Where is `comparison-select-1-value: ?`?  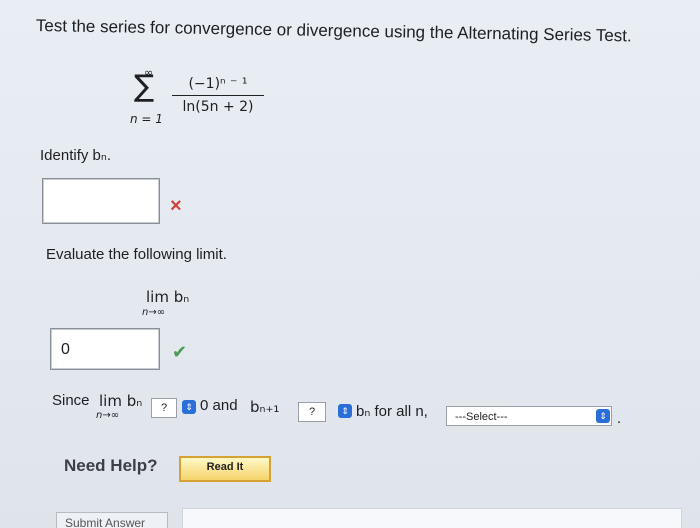 comparison-select-1-value: ? is located at coordinates (164, 408).